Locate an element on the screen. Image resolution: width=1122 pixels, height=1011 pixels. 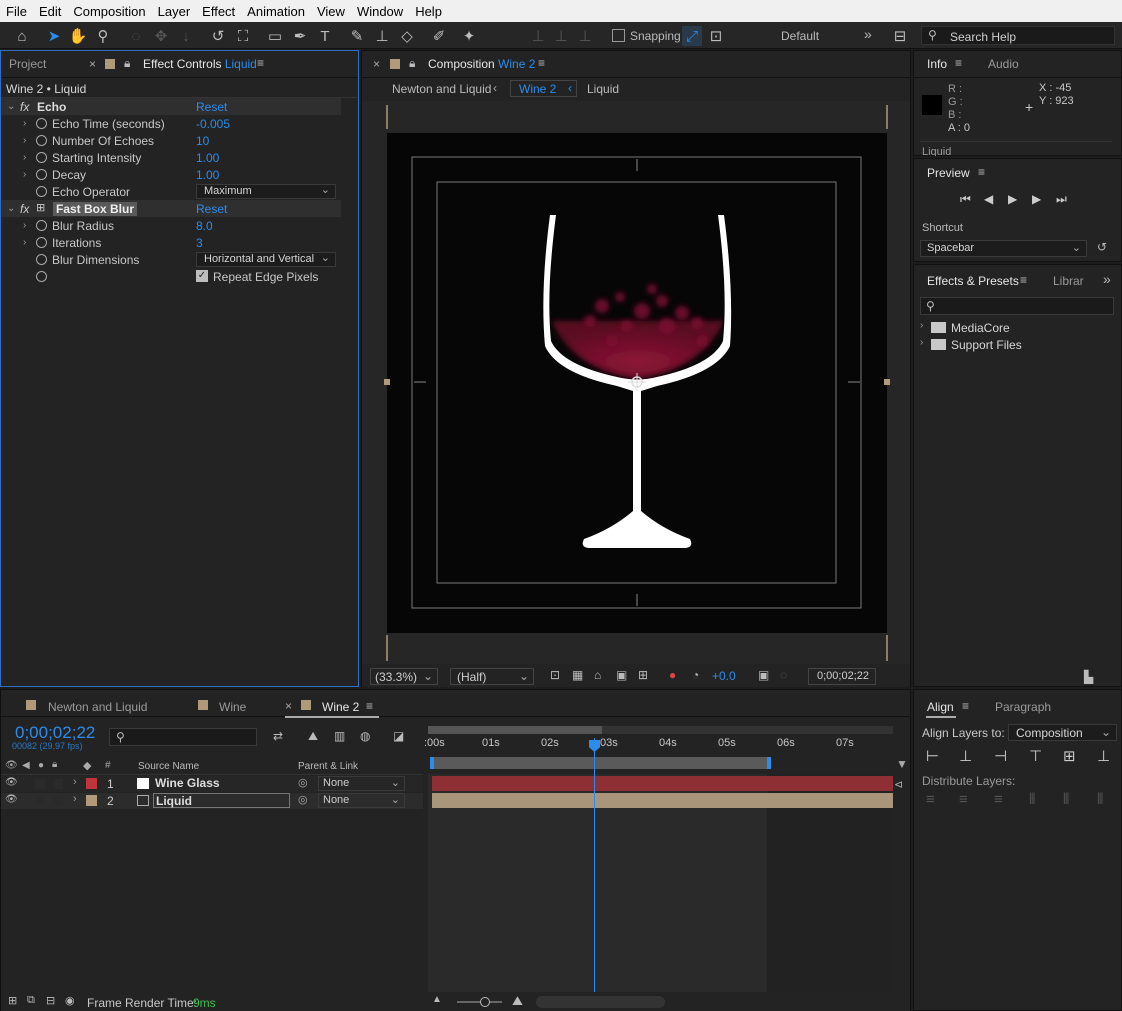
frame-blending-icon: ◍ is located at coordinates (365, 736).